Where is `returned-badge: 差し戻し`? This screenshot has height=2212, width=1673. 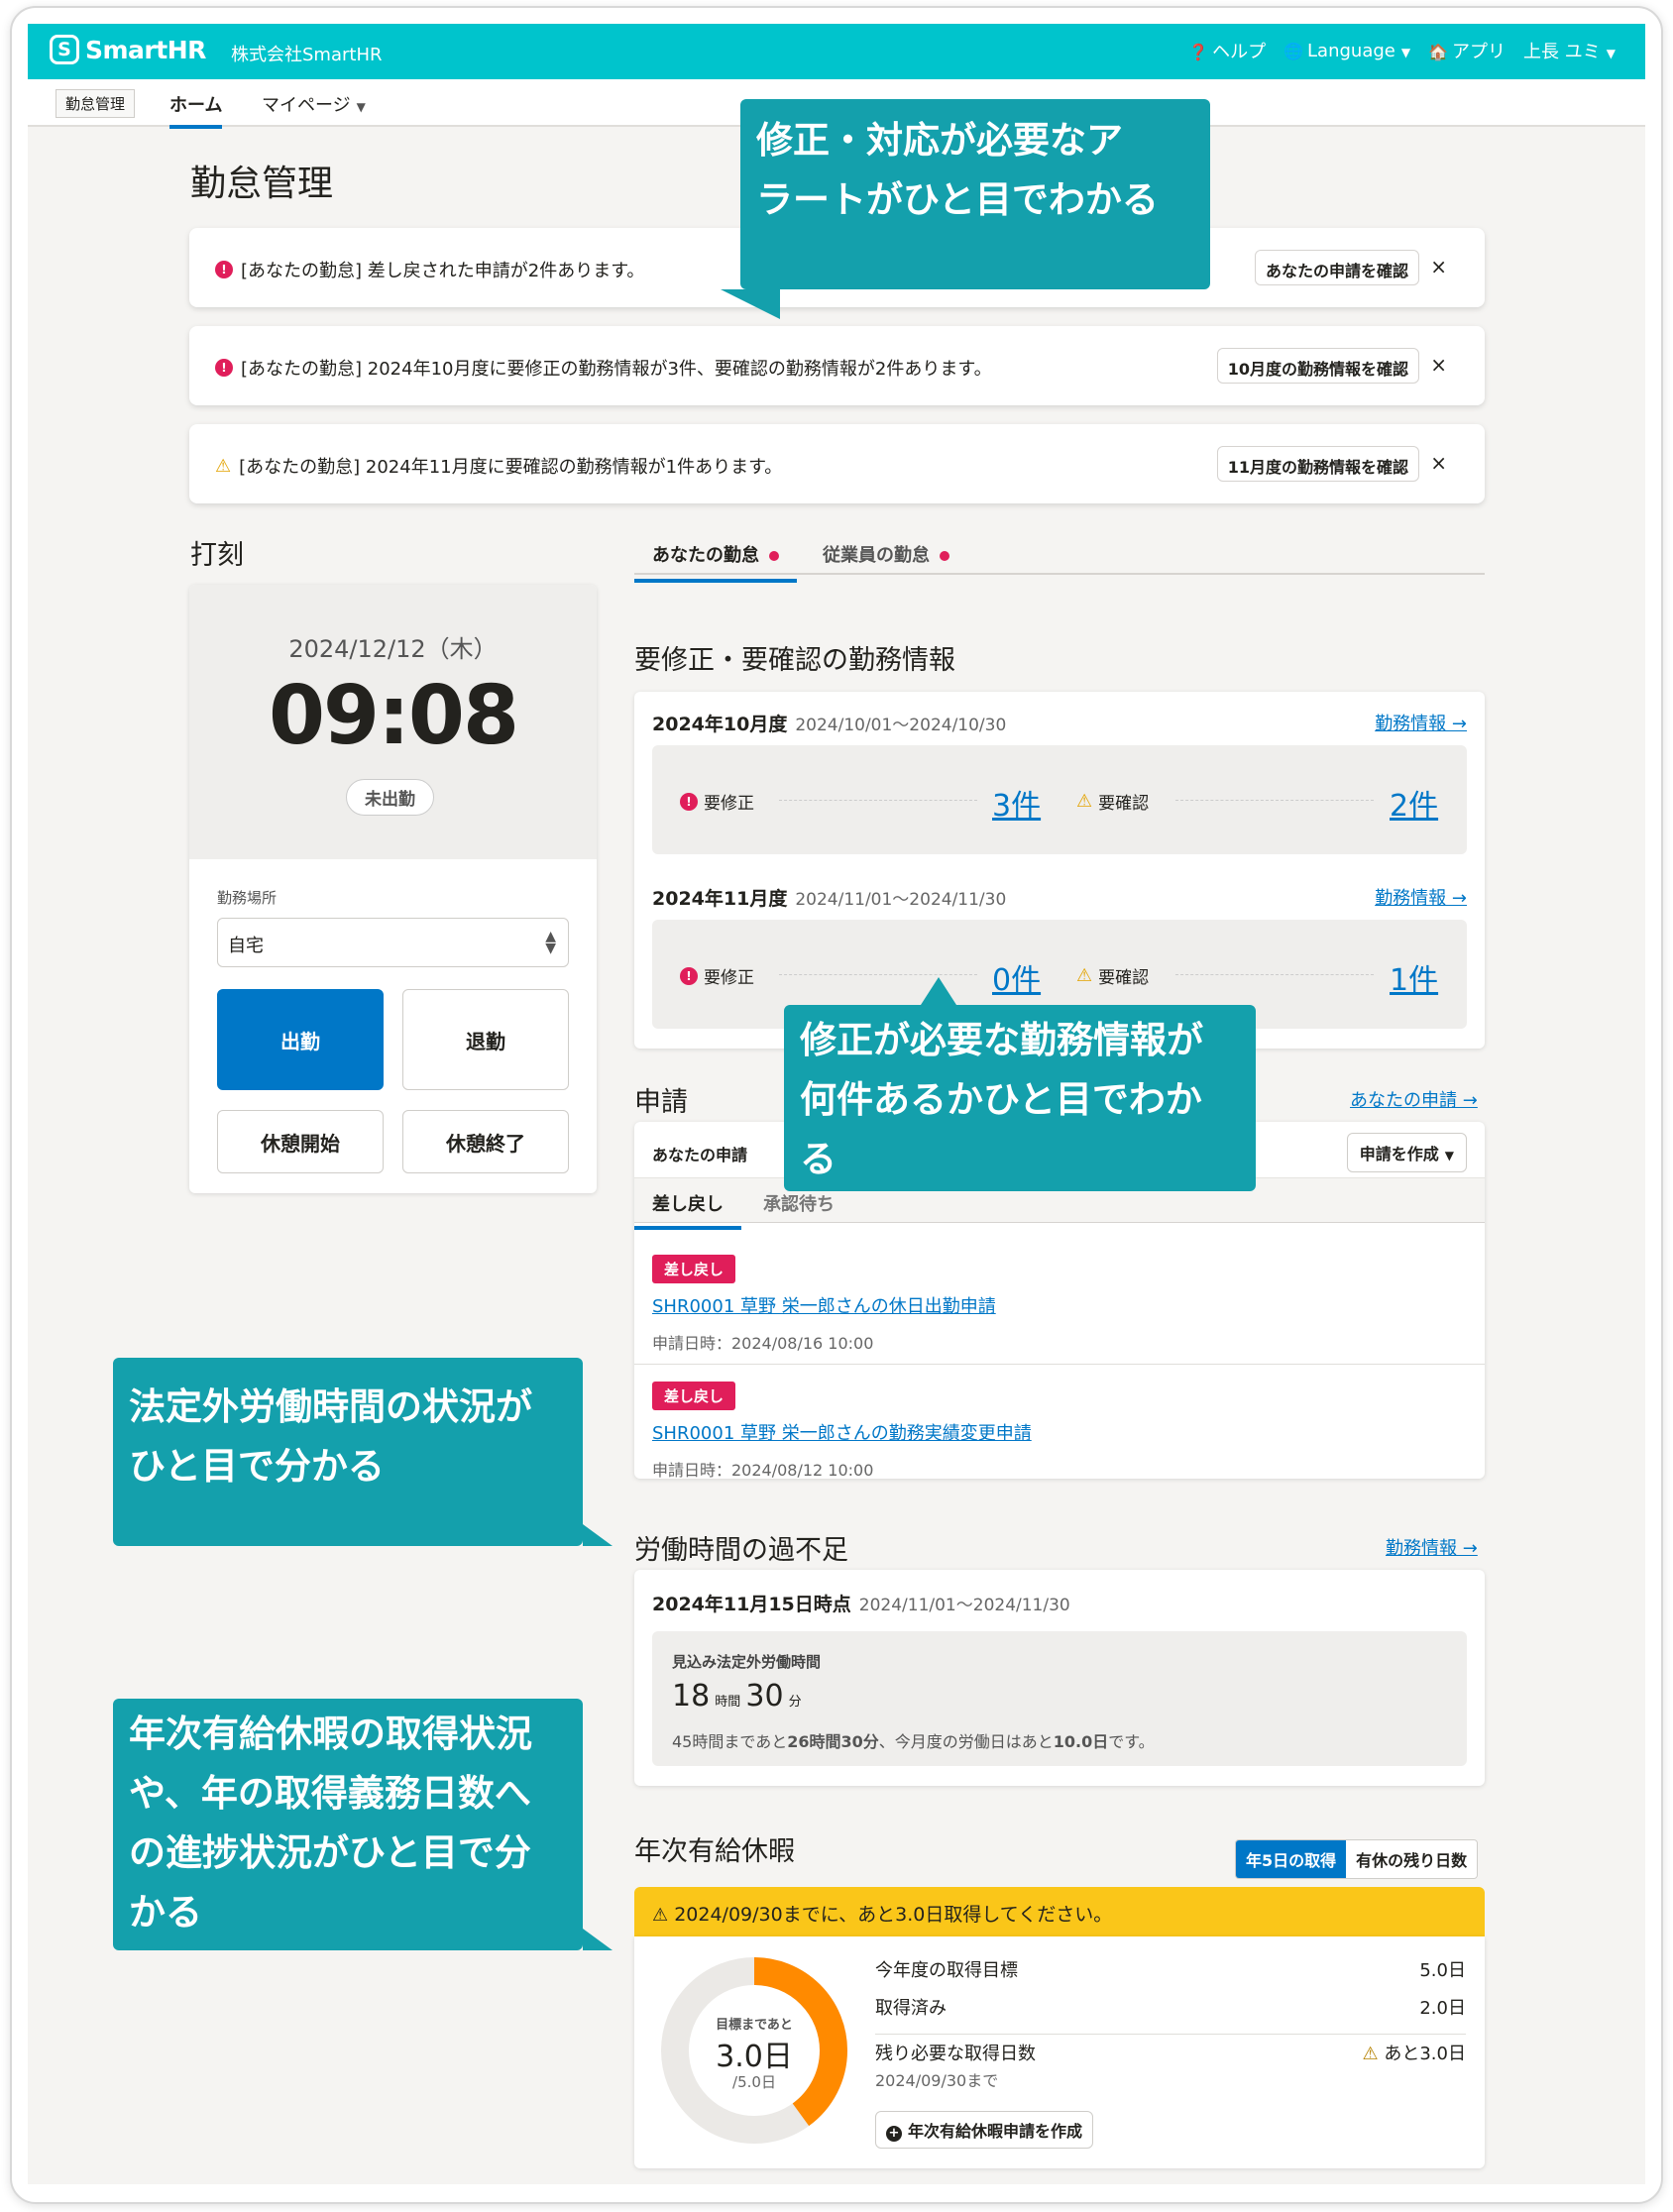
returned-badge: 差し戻し is located at coordinates (694, 1269).